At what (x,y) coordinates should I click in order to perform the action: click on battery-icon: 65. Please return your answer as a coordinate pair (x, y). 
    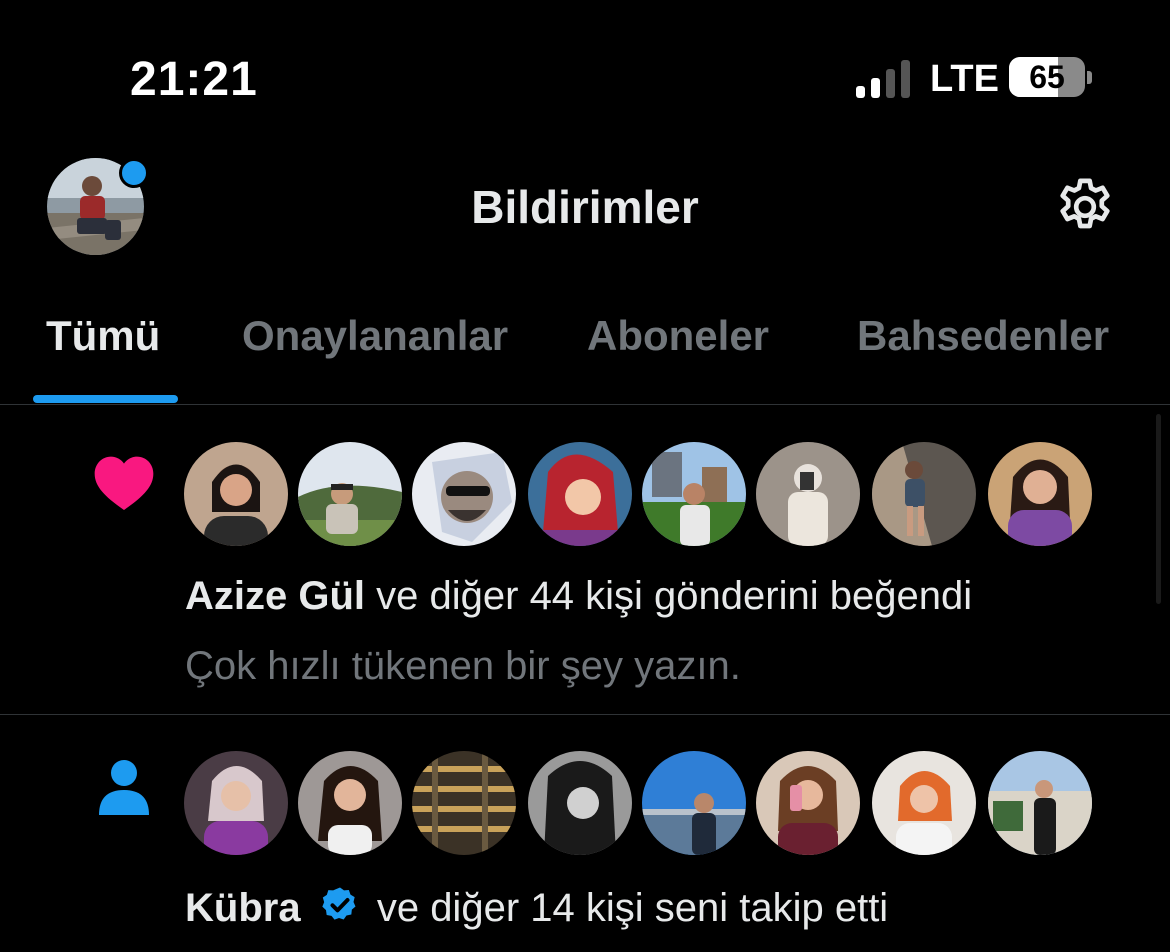
    Looking at the image, I should click on (1047, 77).